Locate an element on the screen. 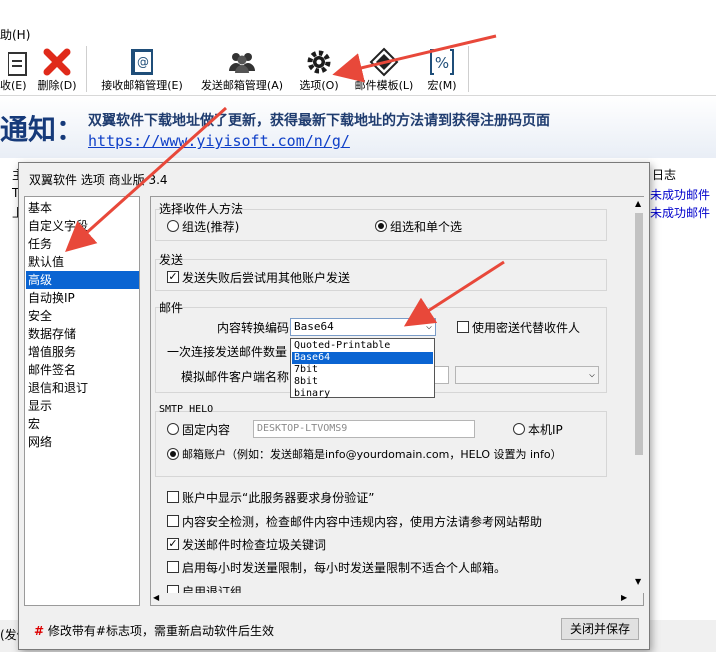  dropdown-option: 8bit is located at coordinates (362, 382).